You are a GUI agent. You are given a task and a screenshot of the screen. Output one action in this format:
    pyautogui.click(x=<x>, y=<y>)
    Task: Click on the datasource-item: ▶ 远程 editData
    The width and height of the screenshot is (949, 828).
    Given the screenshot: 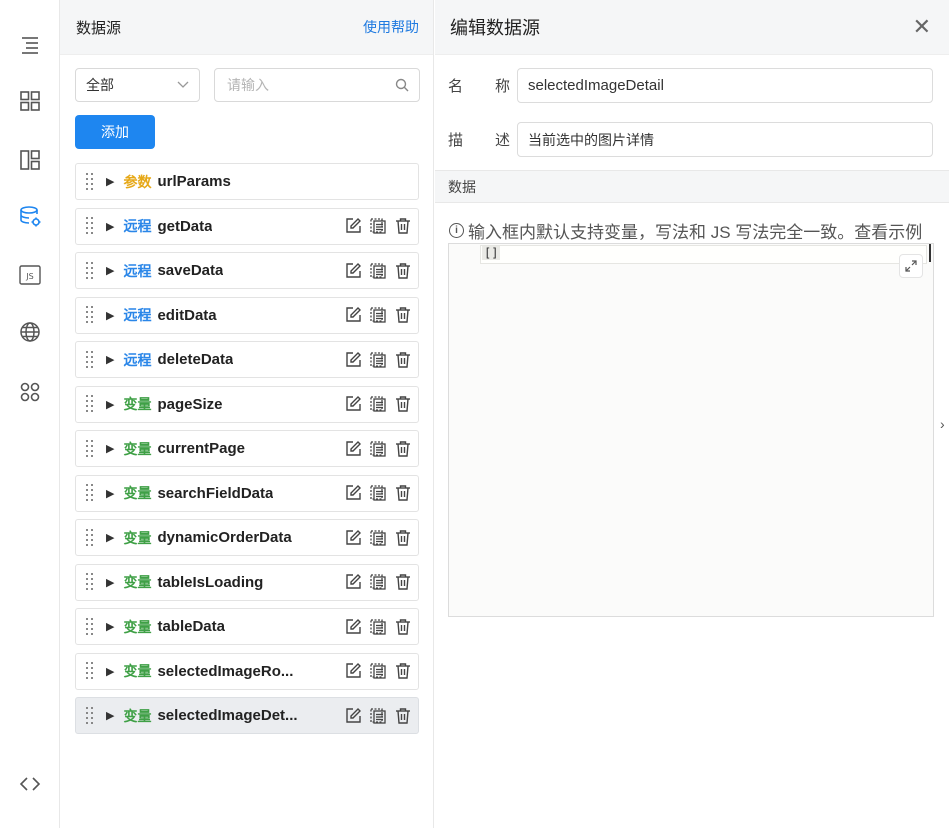 What is the action you would take?
    pyautogui.click(x=247, y=315)
    